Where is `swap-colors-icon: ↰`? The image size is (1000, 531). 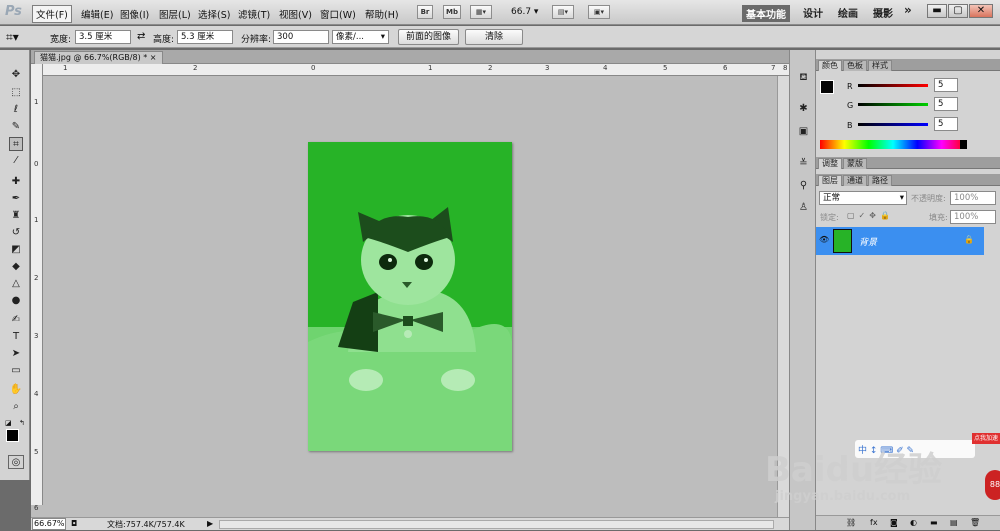
swap-colors-icon: ↰ is located at coordinates (22, 423).